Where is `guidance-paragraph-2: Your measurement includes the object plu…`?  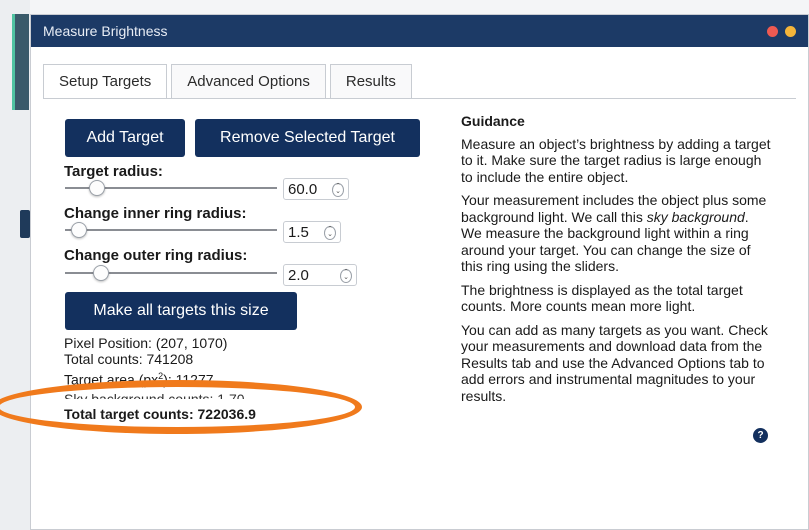 guidance-paragraph-2: Your measurement includes the object plu… is located at coordinates (616, 233).